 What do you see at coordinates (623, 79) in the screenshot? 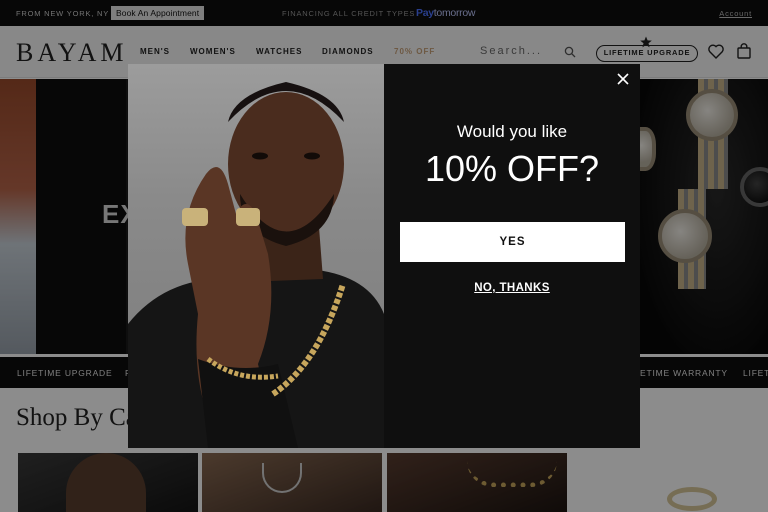
I see `close-icon` at bounding box center [623, 79].